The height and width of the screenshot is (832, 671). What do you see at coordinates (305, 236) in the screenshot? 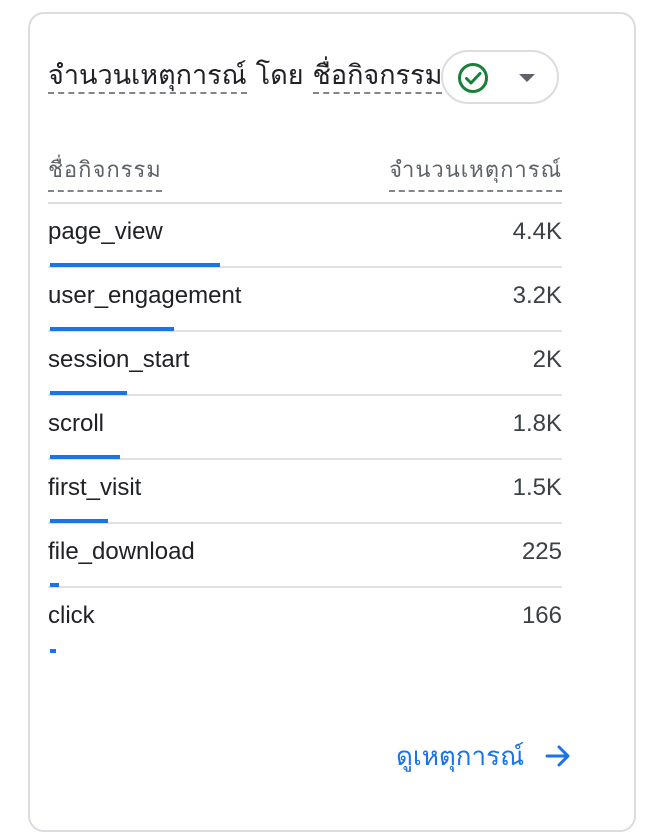
I see `table-row: page_view 4.4K` at bounding box center [305, 236].